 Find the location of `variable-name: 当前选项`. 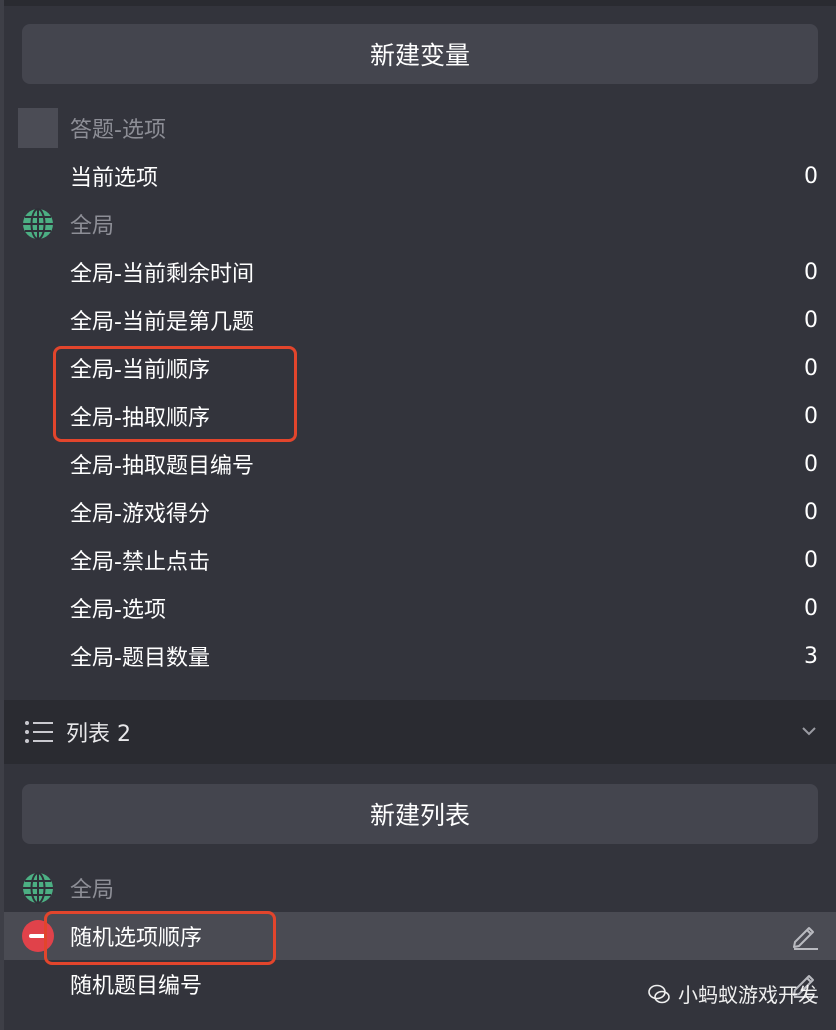

variable-name: 当前选项 is located at coordinates (114, 178).